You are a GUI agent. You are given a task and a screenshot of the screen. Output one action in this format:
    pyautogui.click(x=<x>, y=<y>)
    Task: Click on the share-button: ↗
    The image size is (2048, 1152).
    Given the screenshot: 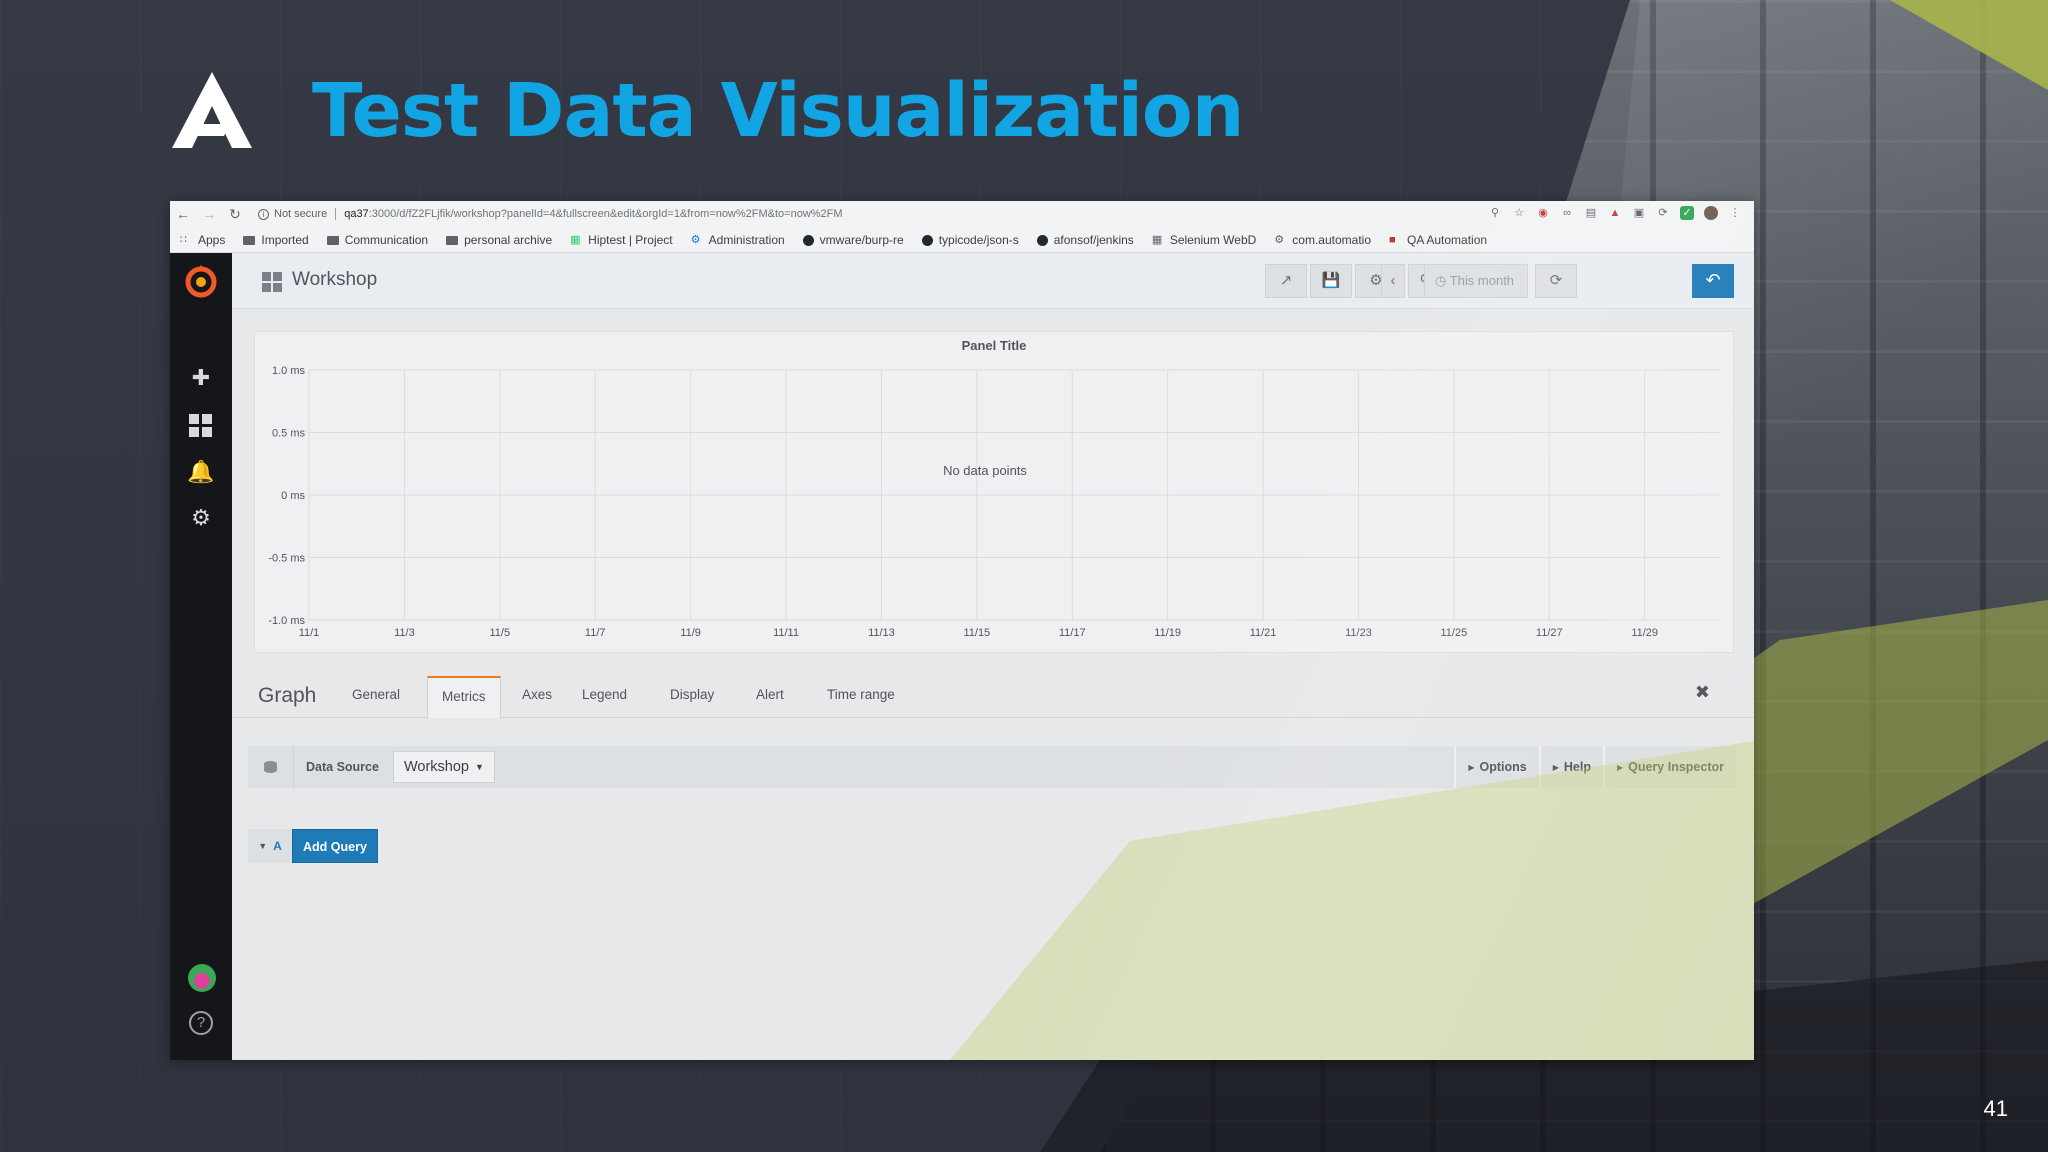 What is the action you would take?
    pyautogui.click(x=1286, y=281)
    